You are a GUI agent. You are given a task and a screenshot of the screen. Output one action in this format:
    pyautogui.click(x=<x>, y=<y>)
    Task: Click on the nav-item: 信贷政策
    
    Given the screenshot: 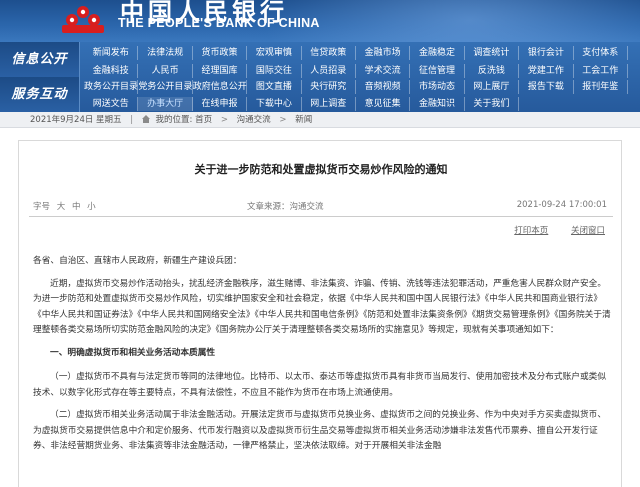 What is the action you would take?
    pyautogui.click(x=329, y=53)
    